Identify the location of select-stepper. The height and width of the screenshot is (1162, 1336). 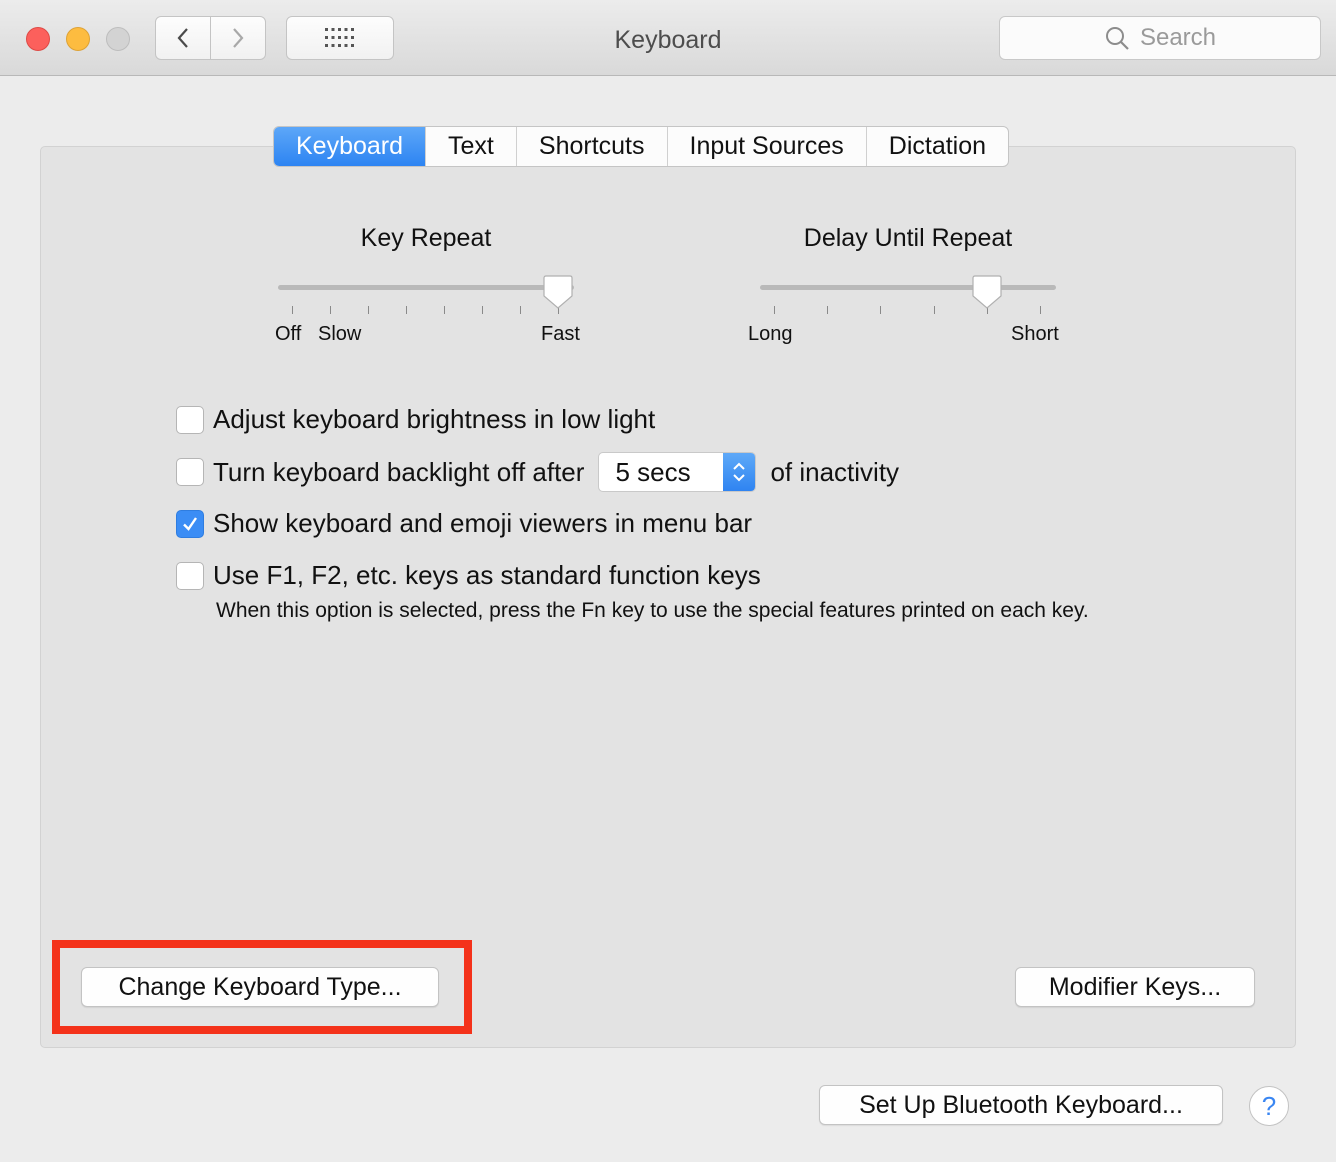
(739, 472).